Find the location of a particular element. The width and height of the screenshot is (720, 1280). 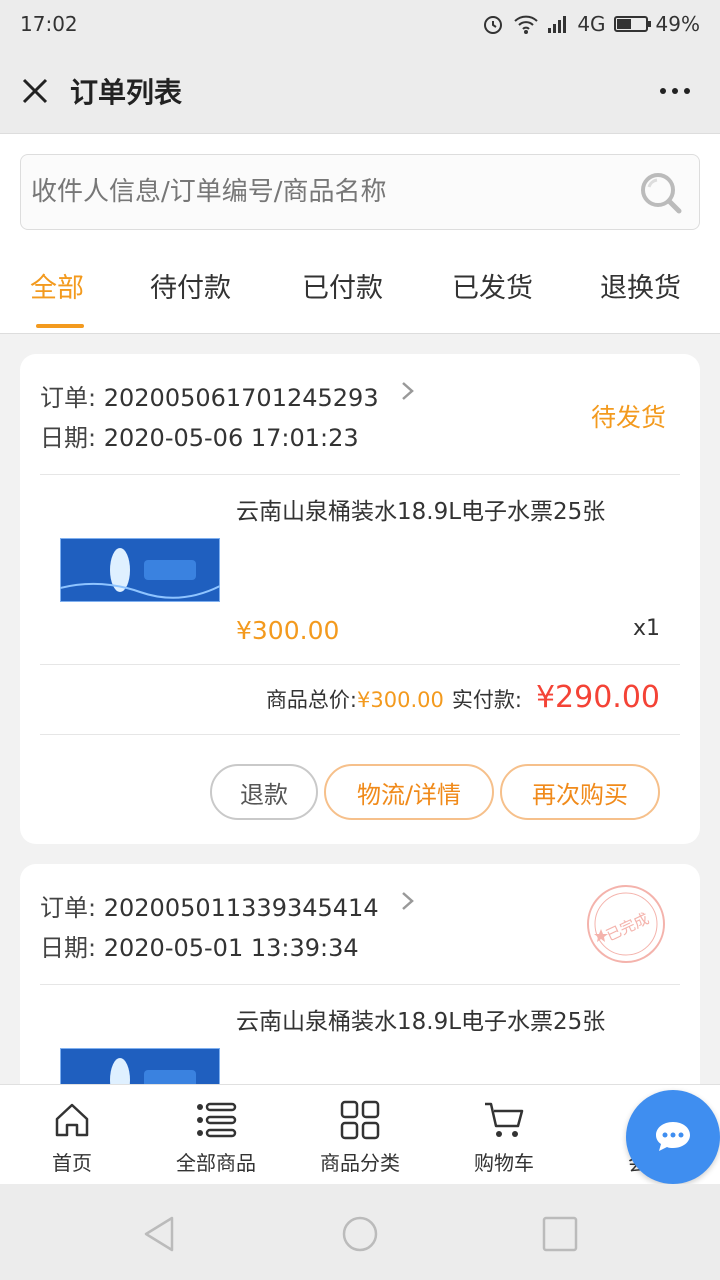

nav-label: 购物车 is located at coordinates (504, 1163).